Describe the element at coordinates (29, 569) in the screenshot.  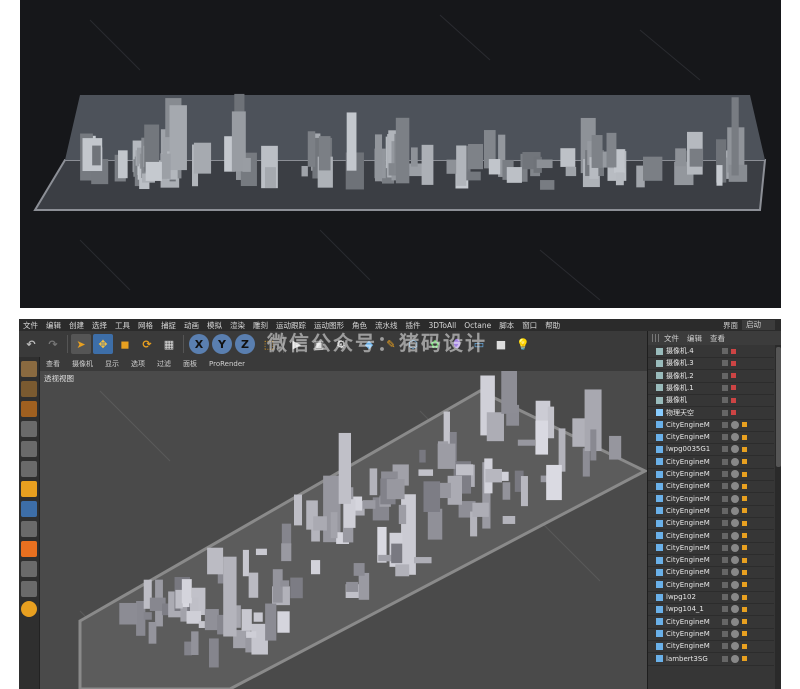
I see `workplane-icon` at that location.